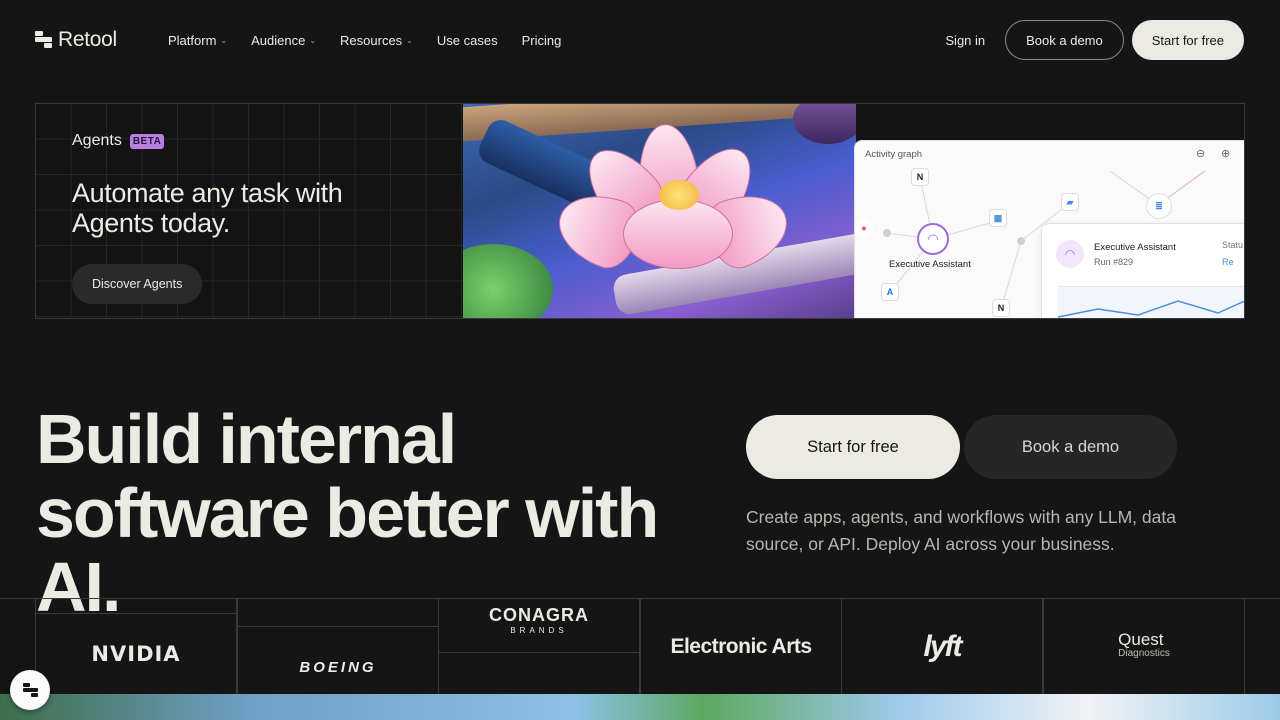 The height and width of the screenshot is (720, 1280). I want to click on chat-node-icon: ▰, so click(1070, 202).